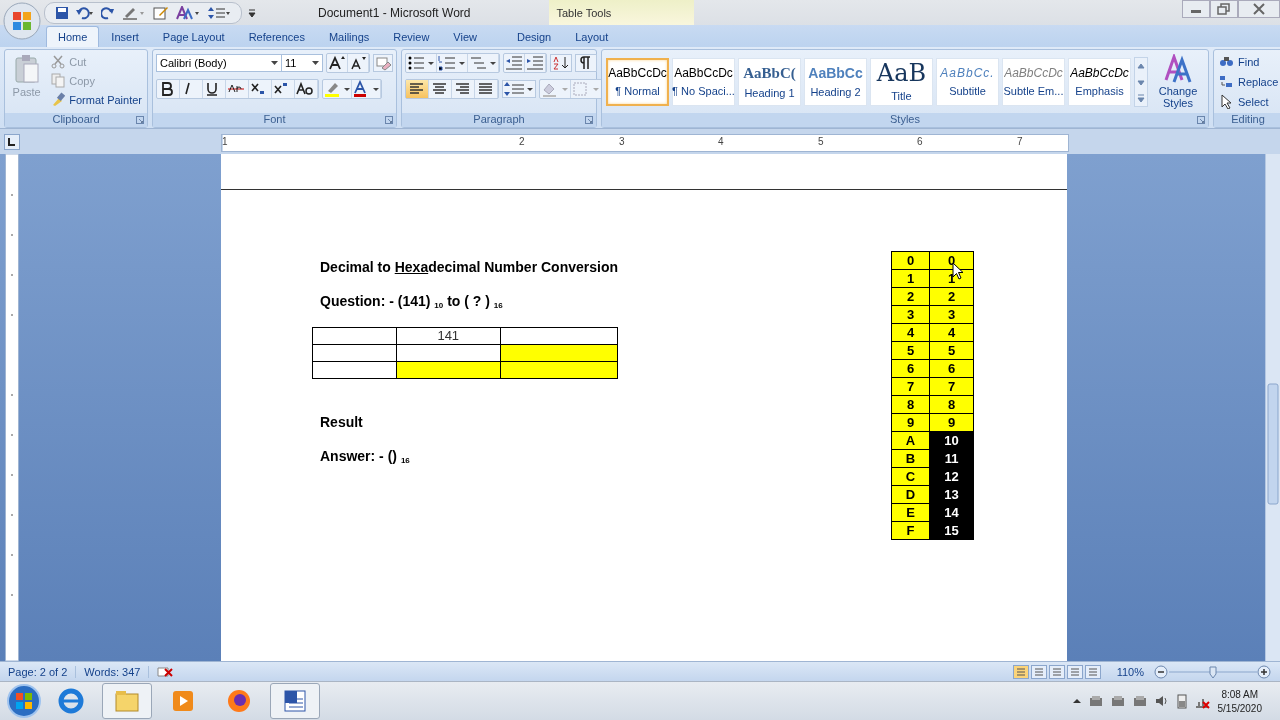 The width and height of the screenshot is (1280, 720). What do you see at coordinates (1178, 69) in the screenshot?
I see `styles-letter-icon` at bounding box center [1178, 69].